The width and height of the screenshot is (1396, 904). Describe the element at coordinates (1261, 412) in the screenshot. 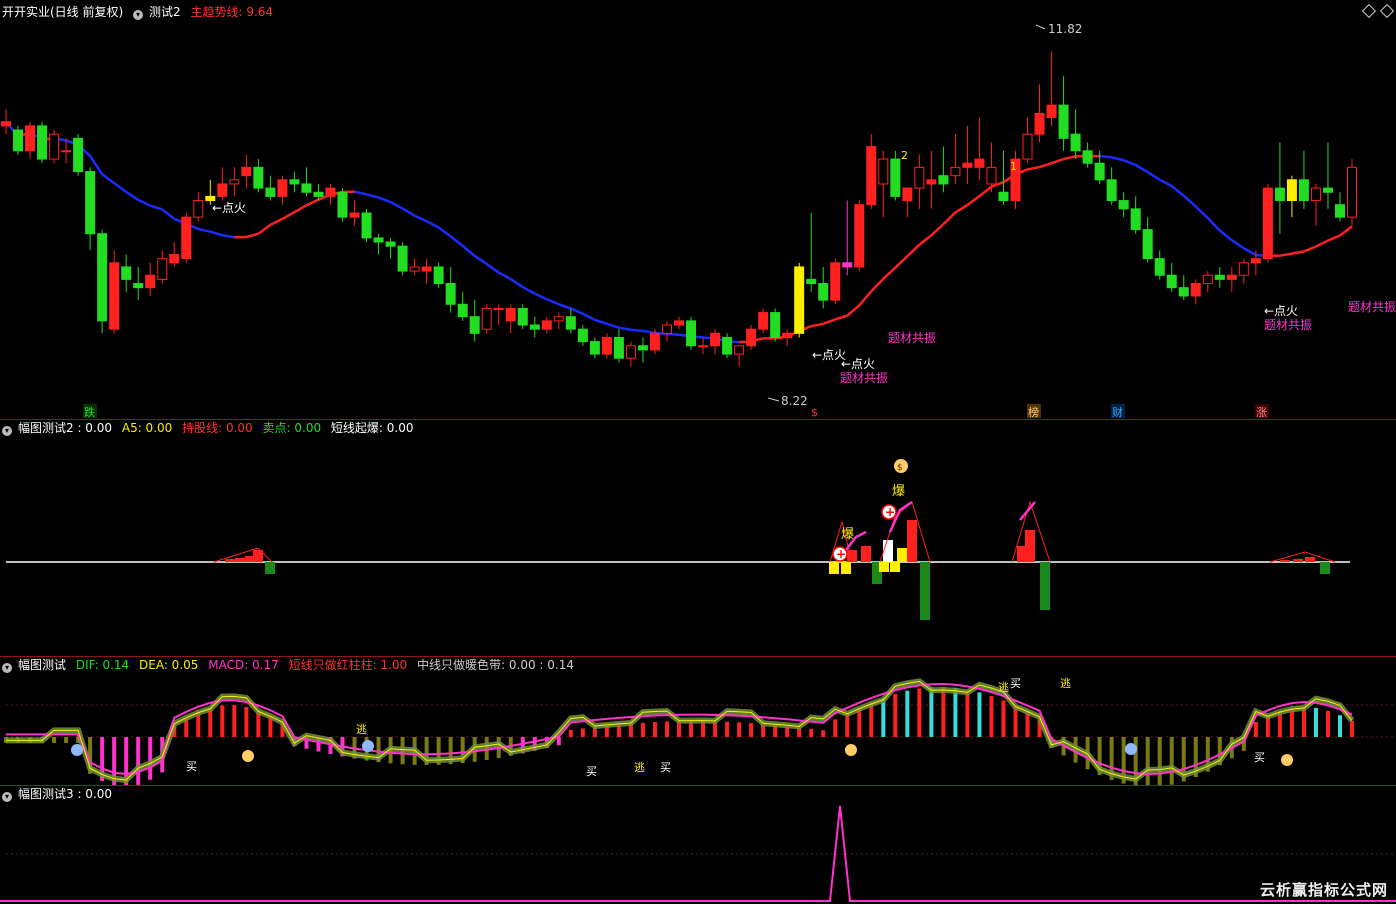

I see `event-label: 涨` at that location.